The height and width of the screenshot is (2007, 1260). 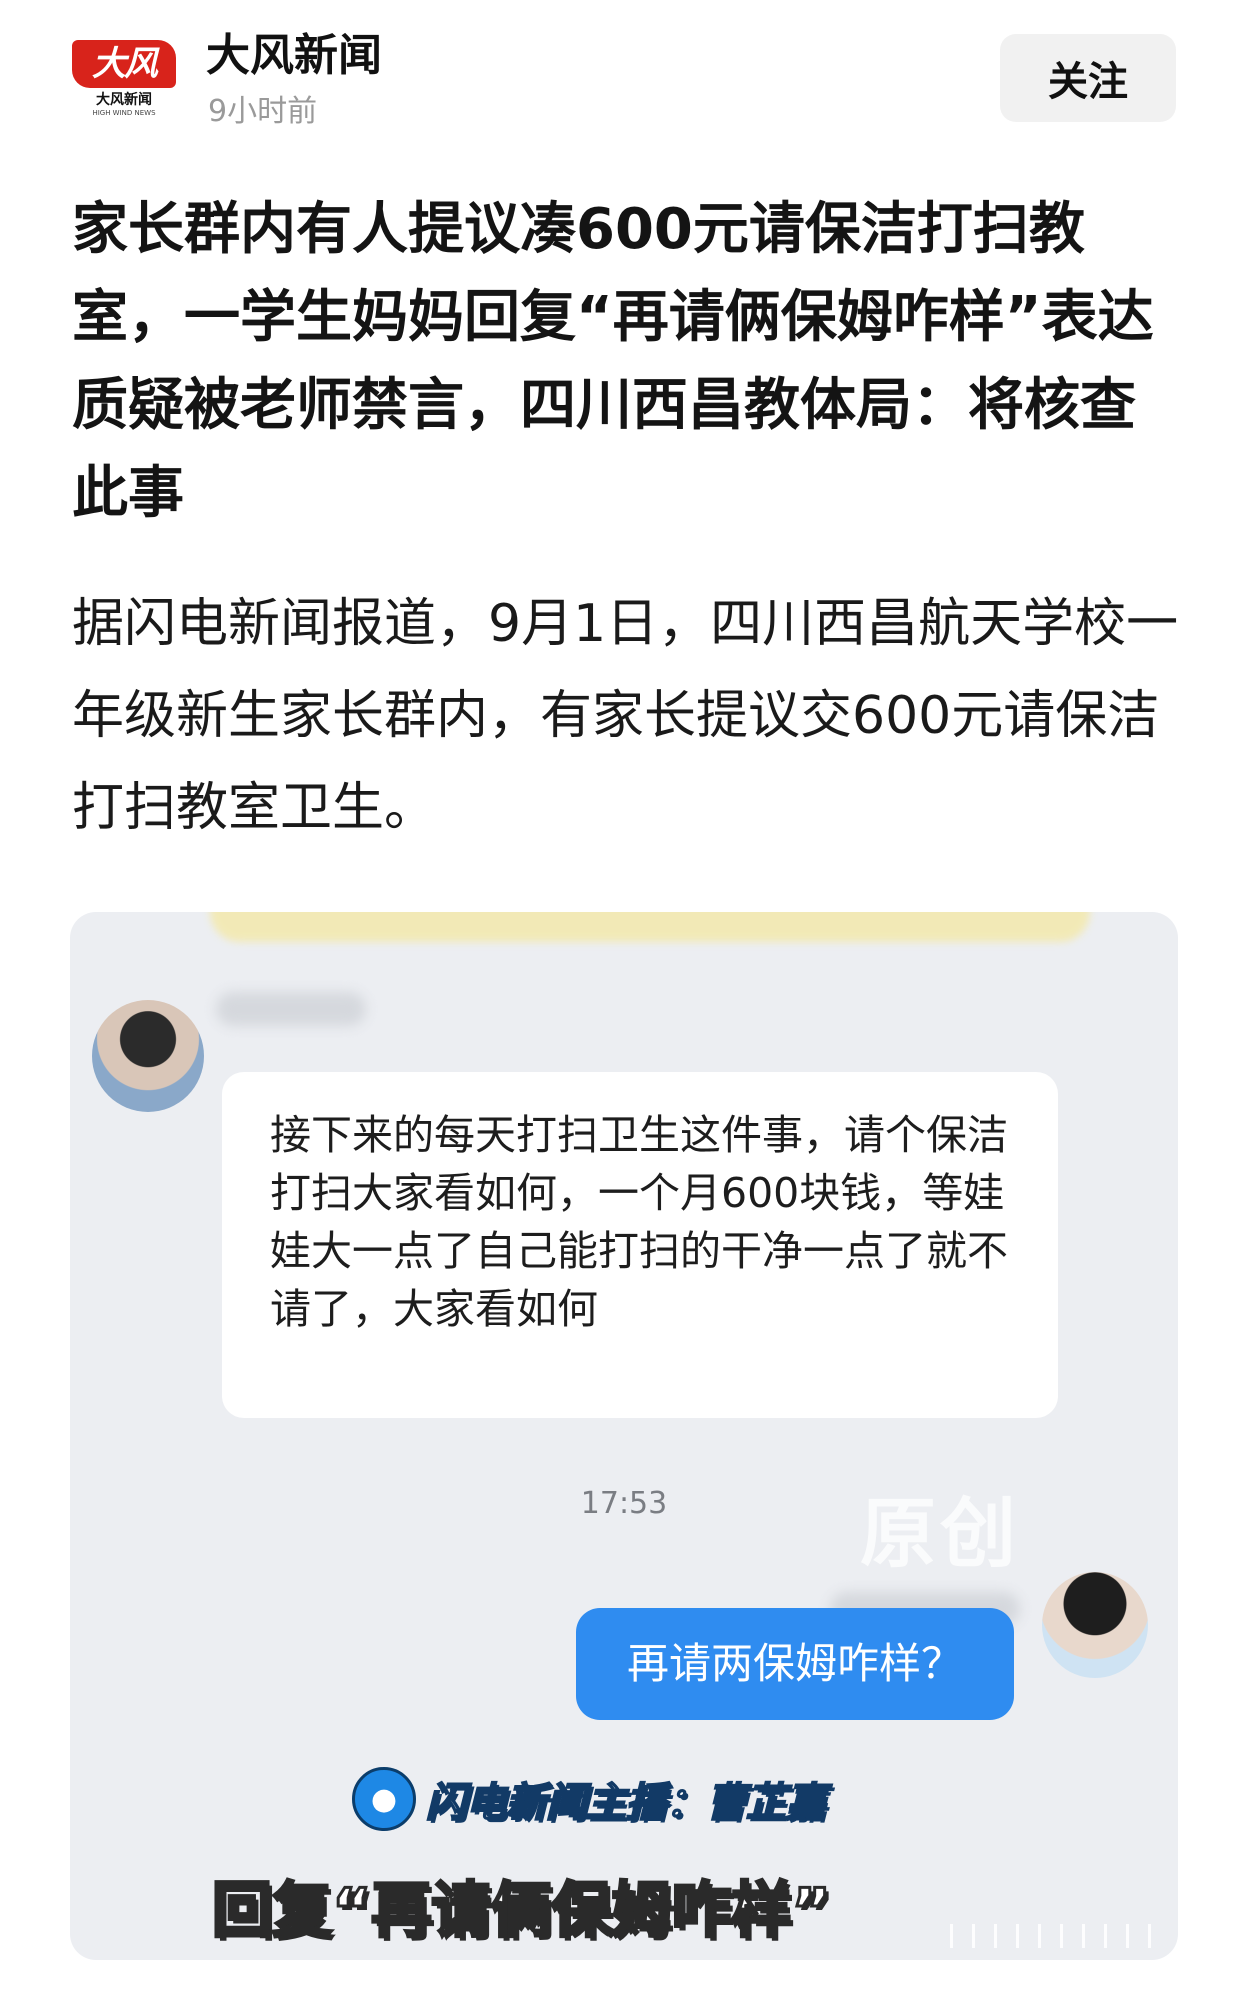 What do you see at coordinates (263, 111) in the screenshot?
I see `publish-time: 9小时前` at bounding box center [263, 111].